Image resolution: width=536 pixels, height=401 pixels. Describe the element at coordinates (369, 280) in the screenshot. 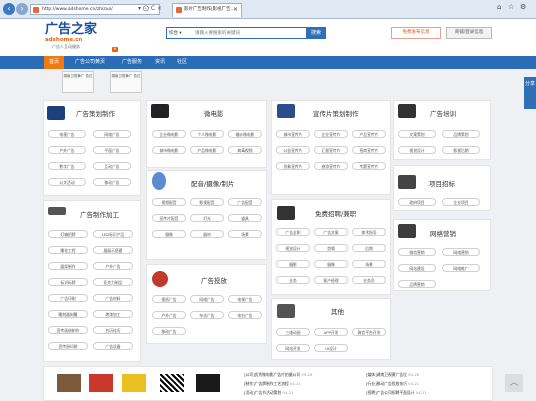

I see `category-tag: 业务员` at that location.